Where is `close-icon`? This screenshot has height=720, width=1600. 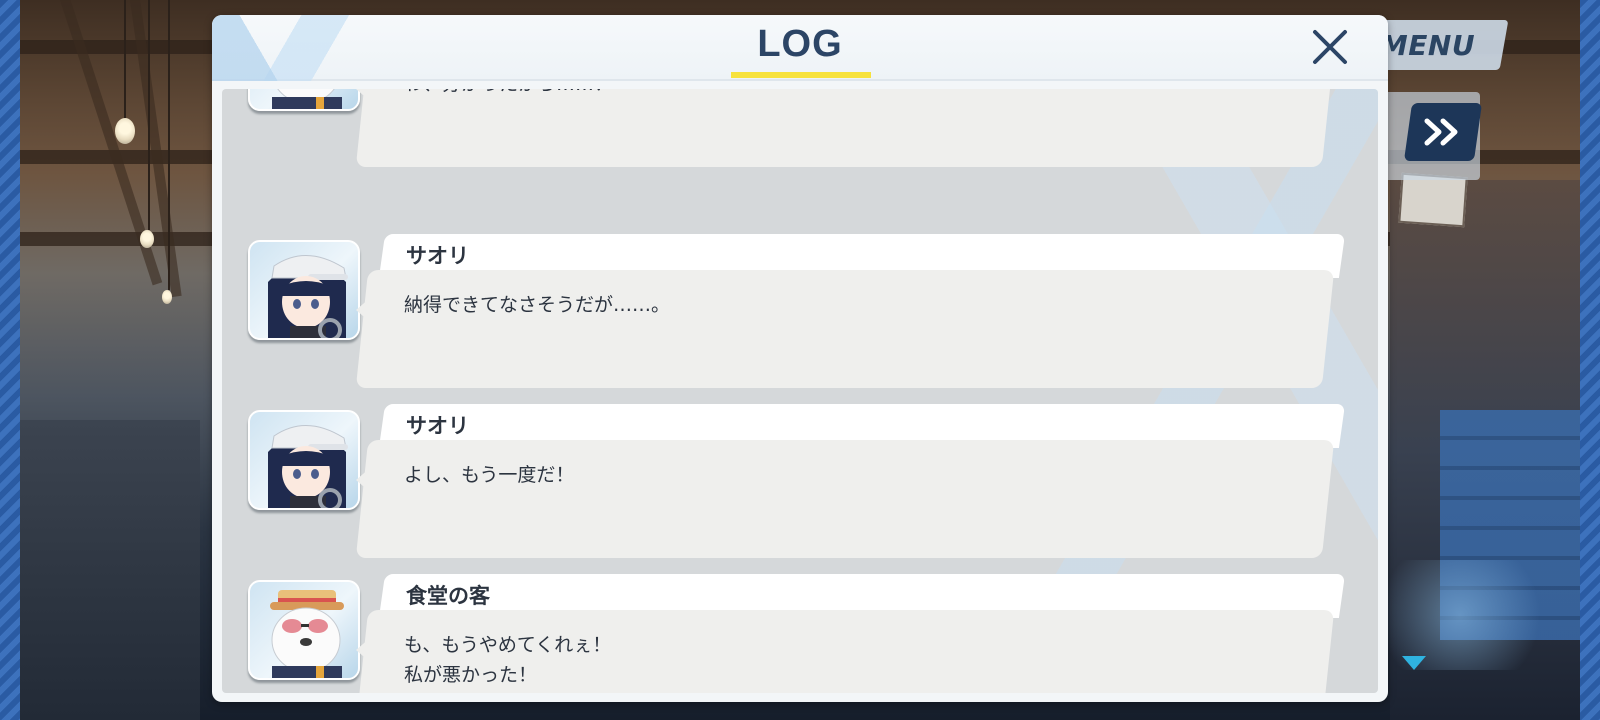
close-icon is located at coordinates (1330, 47).